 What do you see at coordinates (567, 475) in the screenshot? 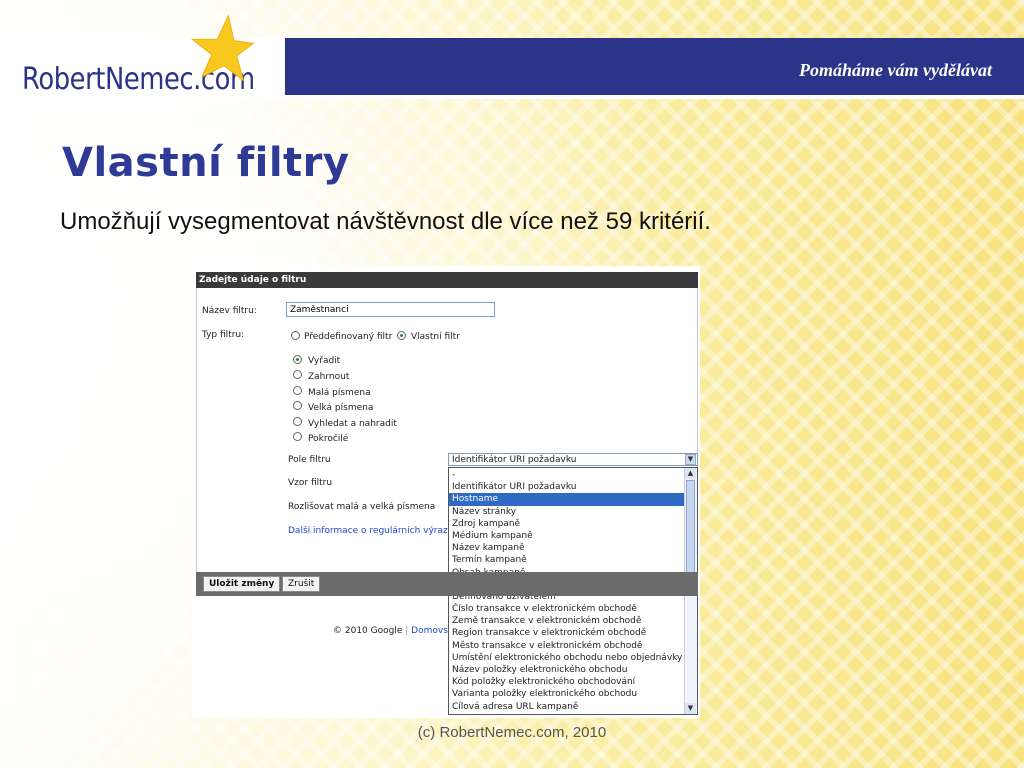
I see `dropdown-option: -` at bounding box center [567, 475].